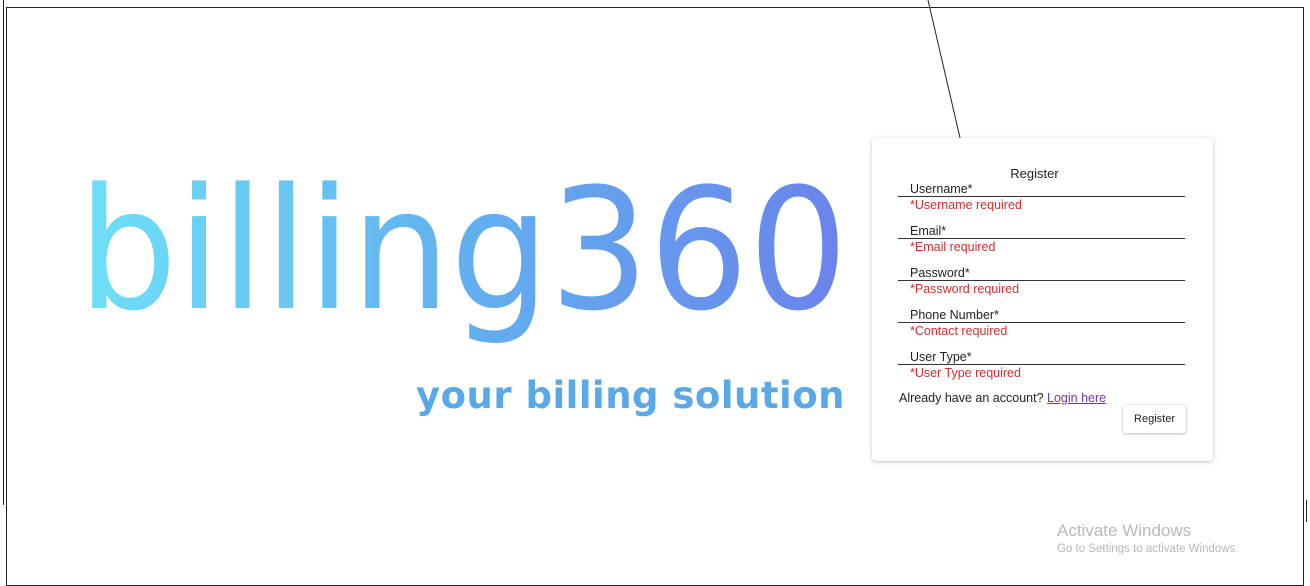 The width and height of the screenshot is (1310, 586). What do you see at coordinates (1308, 511) in the screenshot?
I see `window-edge-right` at bounding box center [1308, 511].